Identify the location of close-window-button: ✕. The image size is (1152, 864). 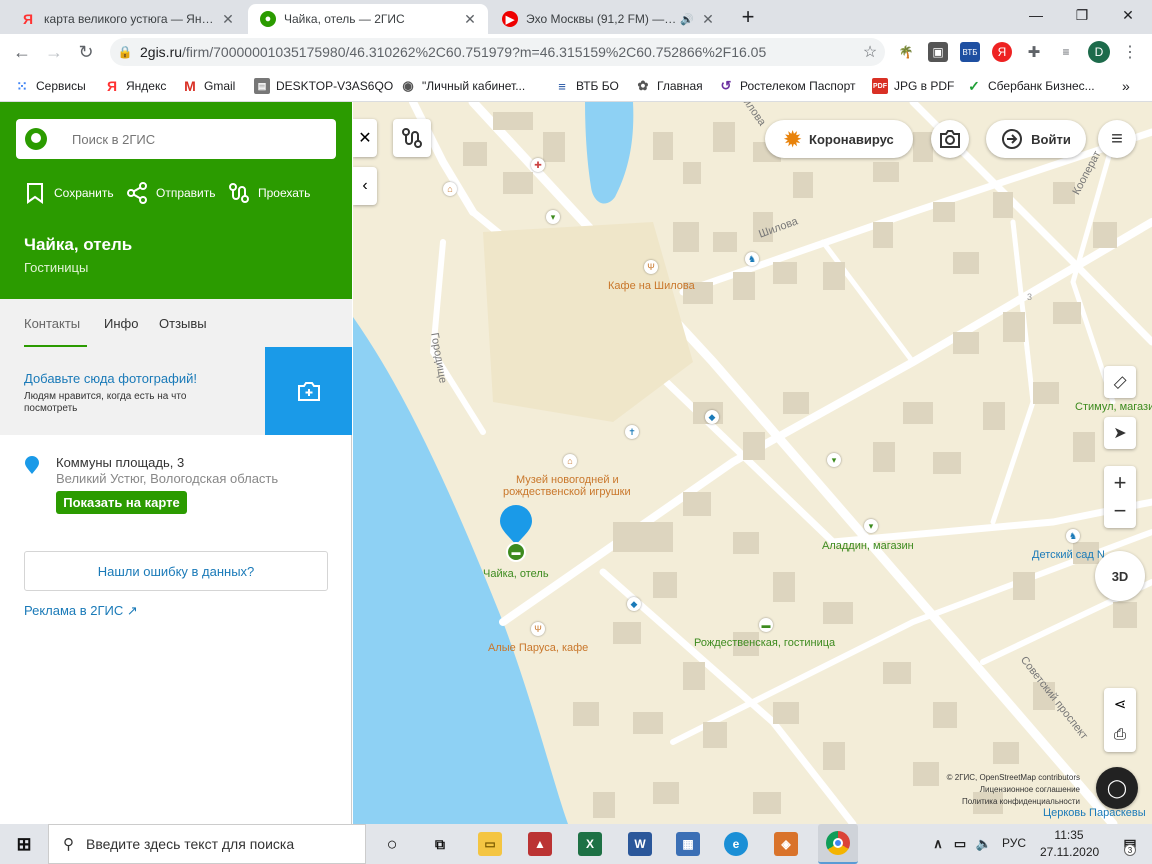
(1128, 15).